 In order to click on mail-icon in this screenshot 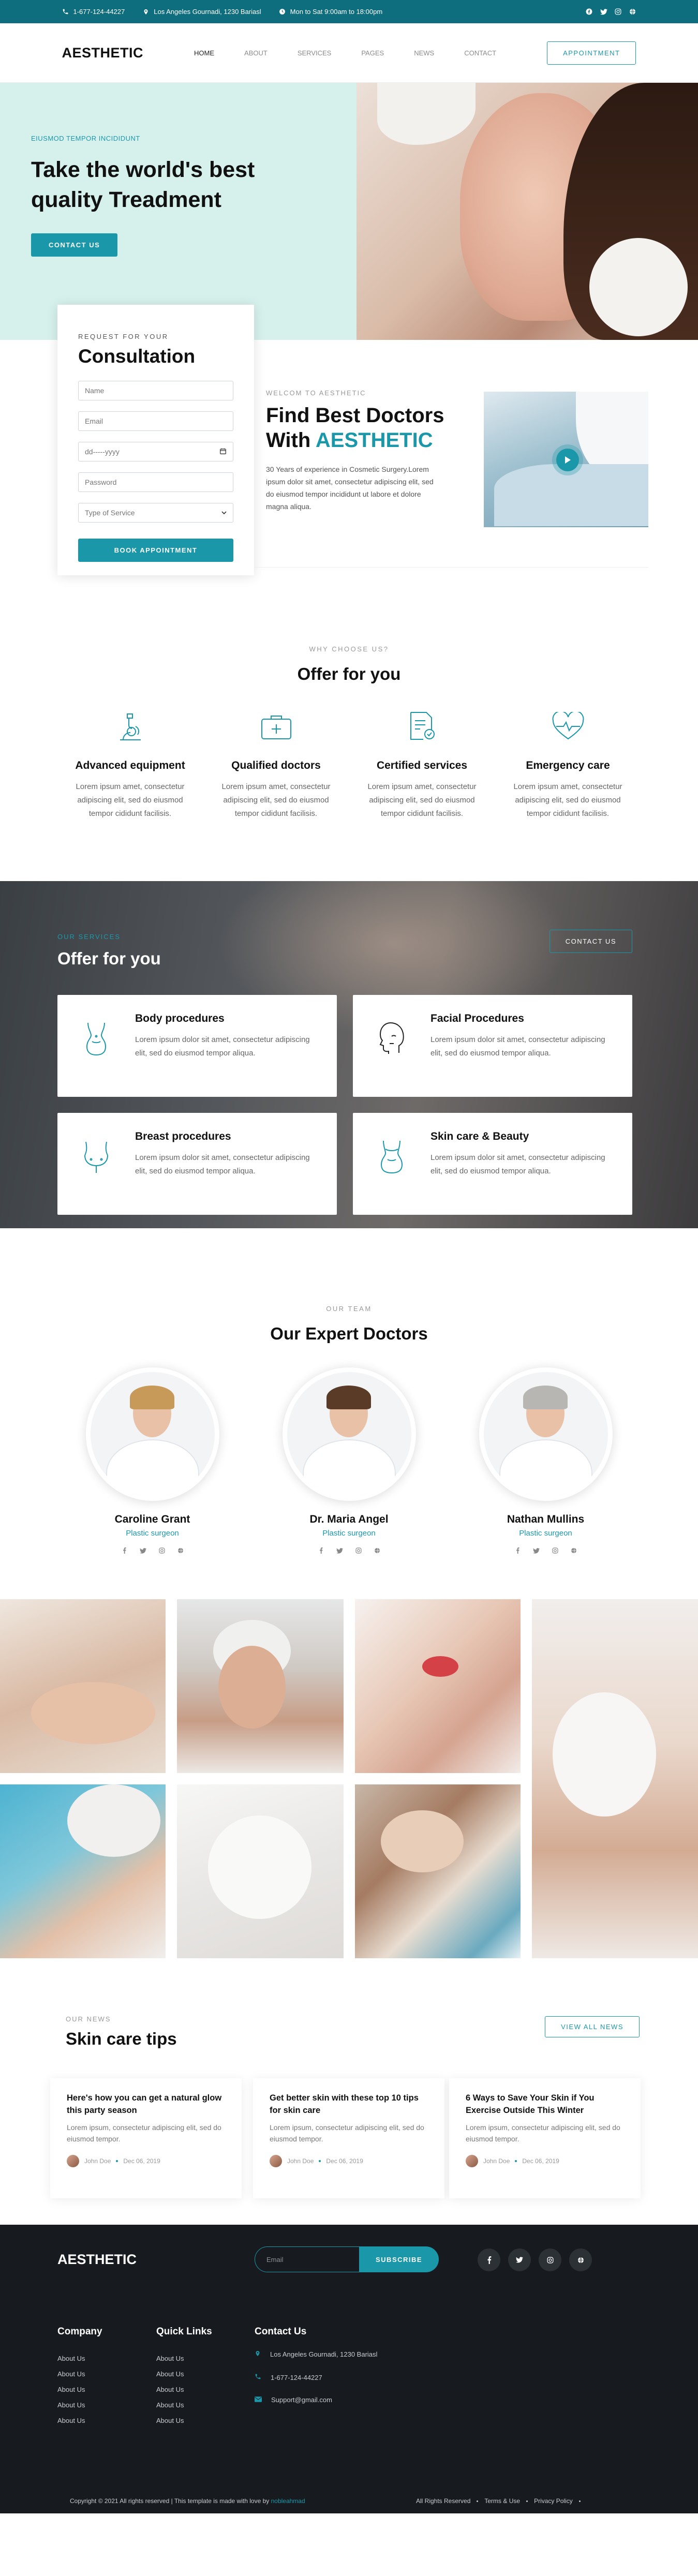, I will do `click(258, 2400)`.